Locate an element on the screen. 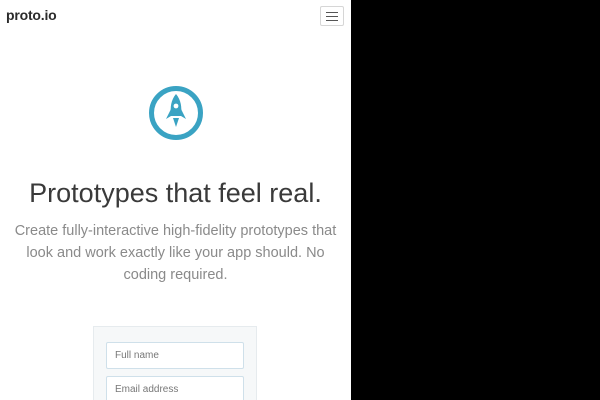 The image size is (600, 400). navbar: proto.io is located at coordinates (175, 17).